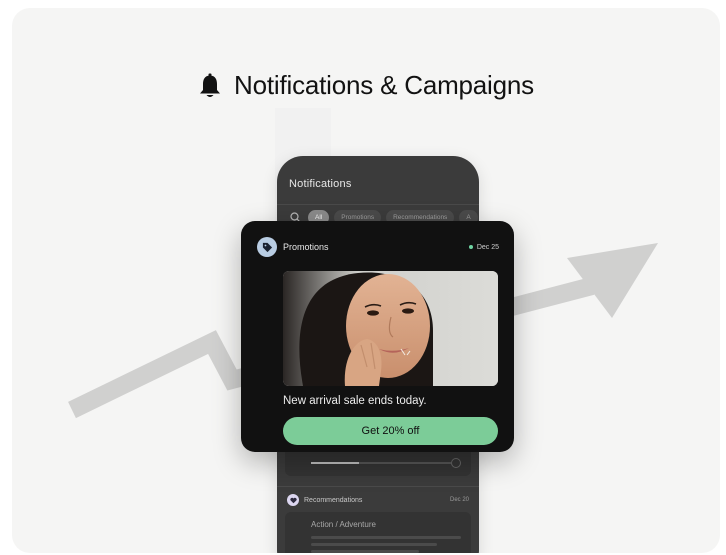 The height and width of the screenshot is (555, 726). I want to click on bell-icon, so click(210, 86).